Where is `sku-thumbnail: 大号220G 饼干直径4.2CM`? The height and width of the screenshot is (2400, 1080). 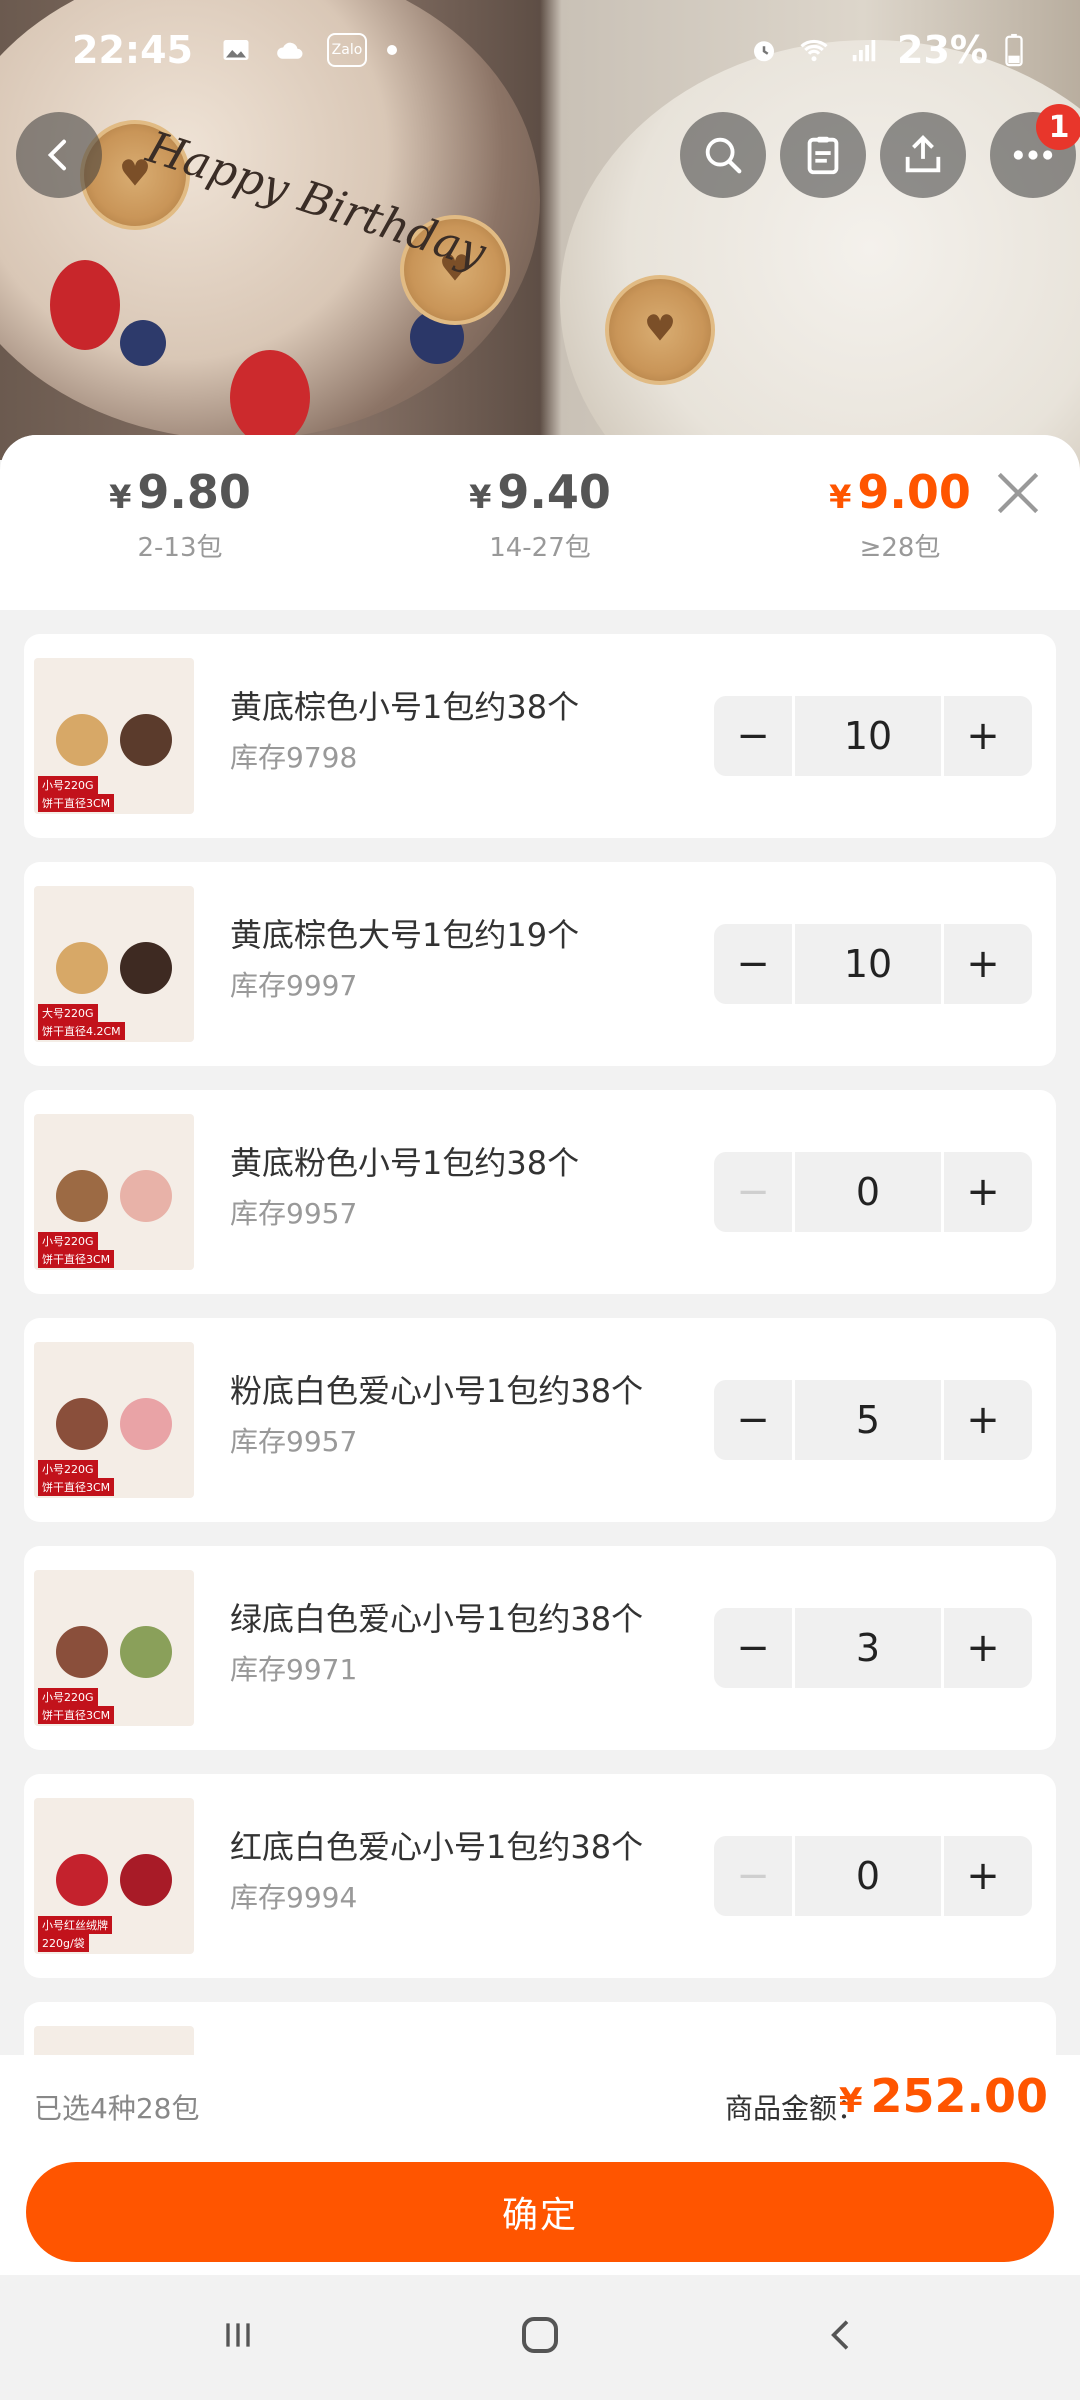 sku-thumbnail: 大号220G 饼干直径4.2CM is located at coordinates (114, 964).